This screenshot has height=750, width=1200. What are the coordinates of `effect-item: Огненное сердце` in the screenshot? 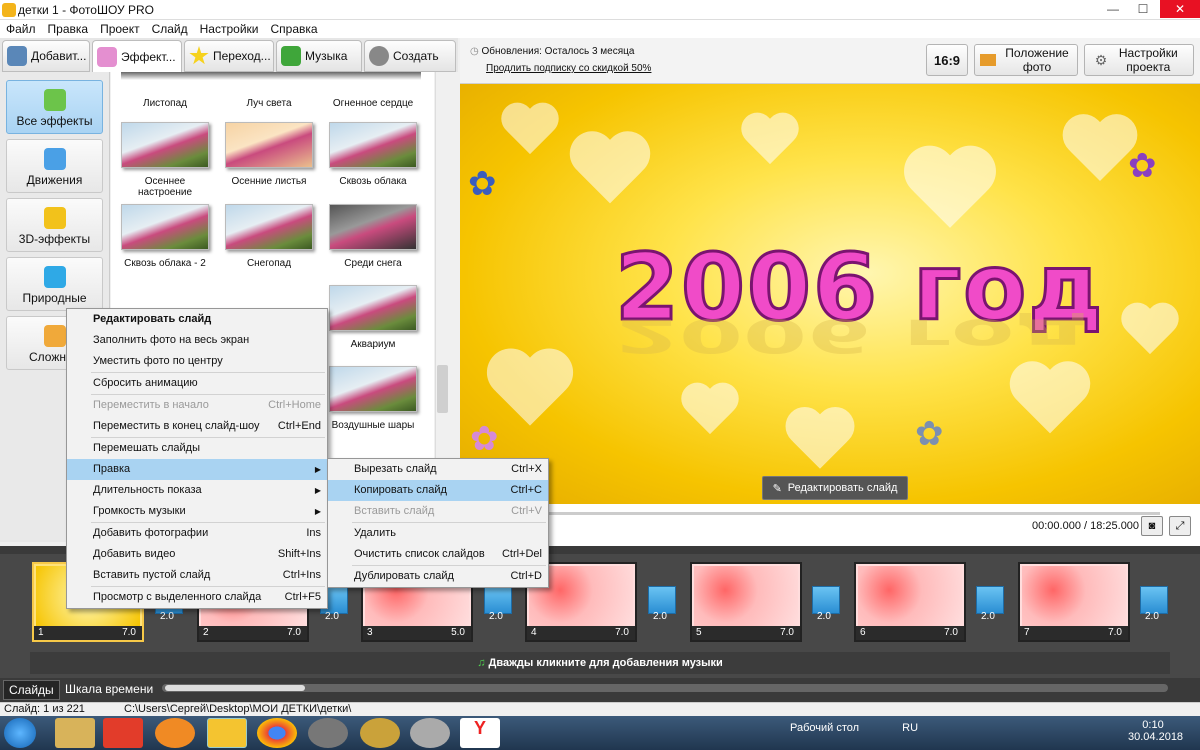 It's located at (373, 103).